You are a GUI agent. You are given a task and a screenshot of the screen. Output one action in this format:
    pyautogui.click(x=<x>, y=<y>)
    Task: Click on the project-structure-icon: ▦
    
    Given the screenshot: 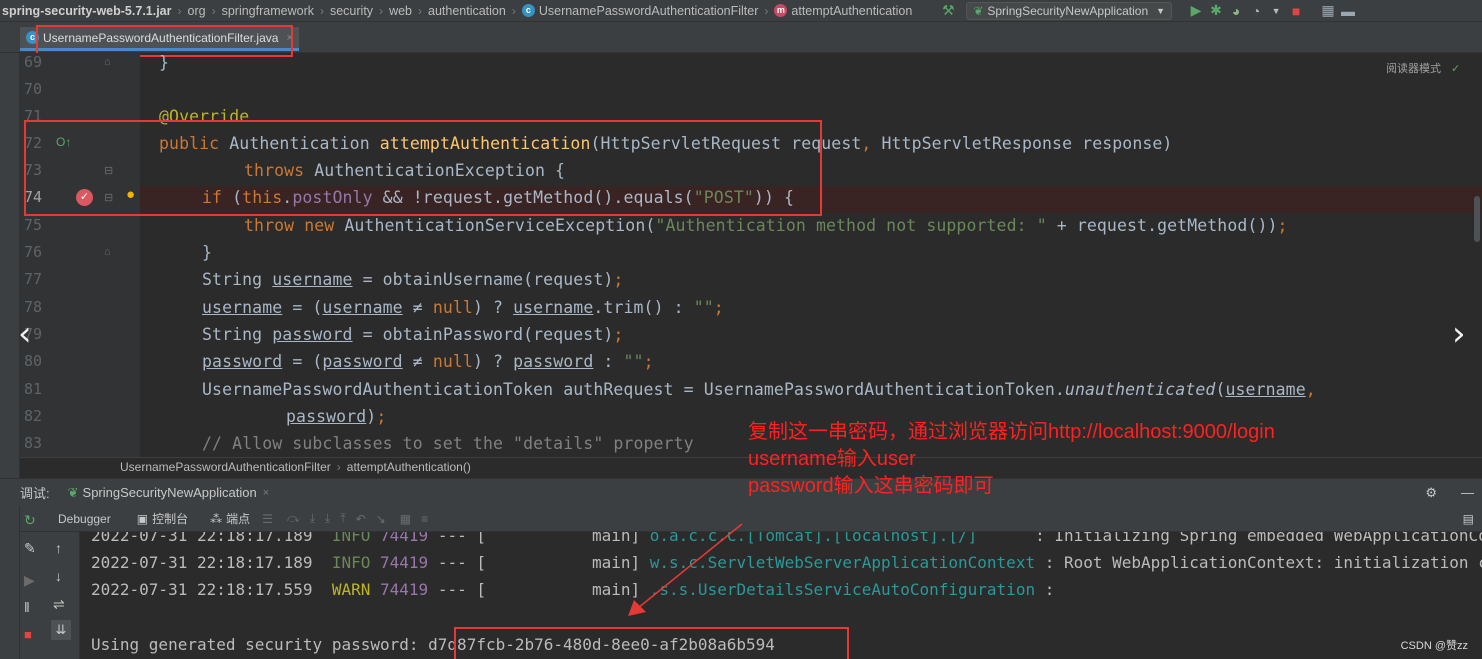 What is the action you would take?
    pyautogui.click(x=1328, y=11)
    